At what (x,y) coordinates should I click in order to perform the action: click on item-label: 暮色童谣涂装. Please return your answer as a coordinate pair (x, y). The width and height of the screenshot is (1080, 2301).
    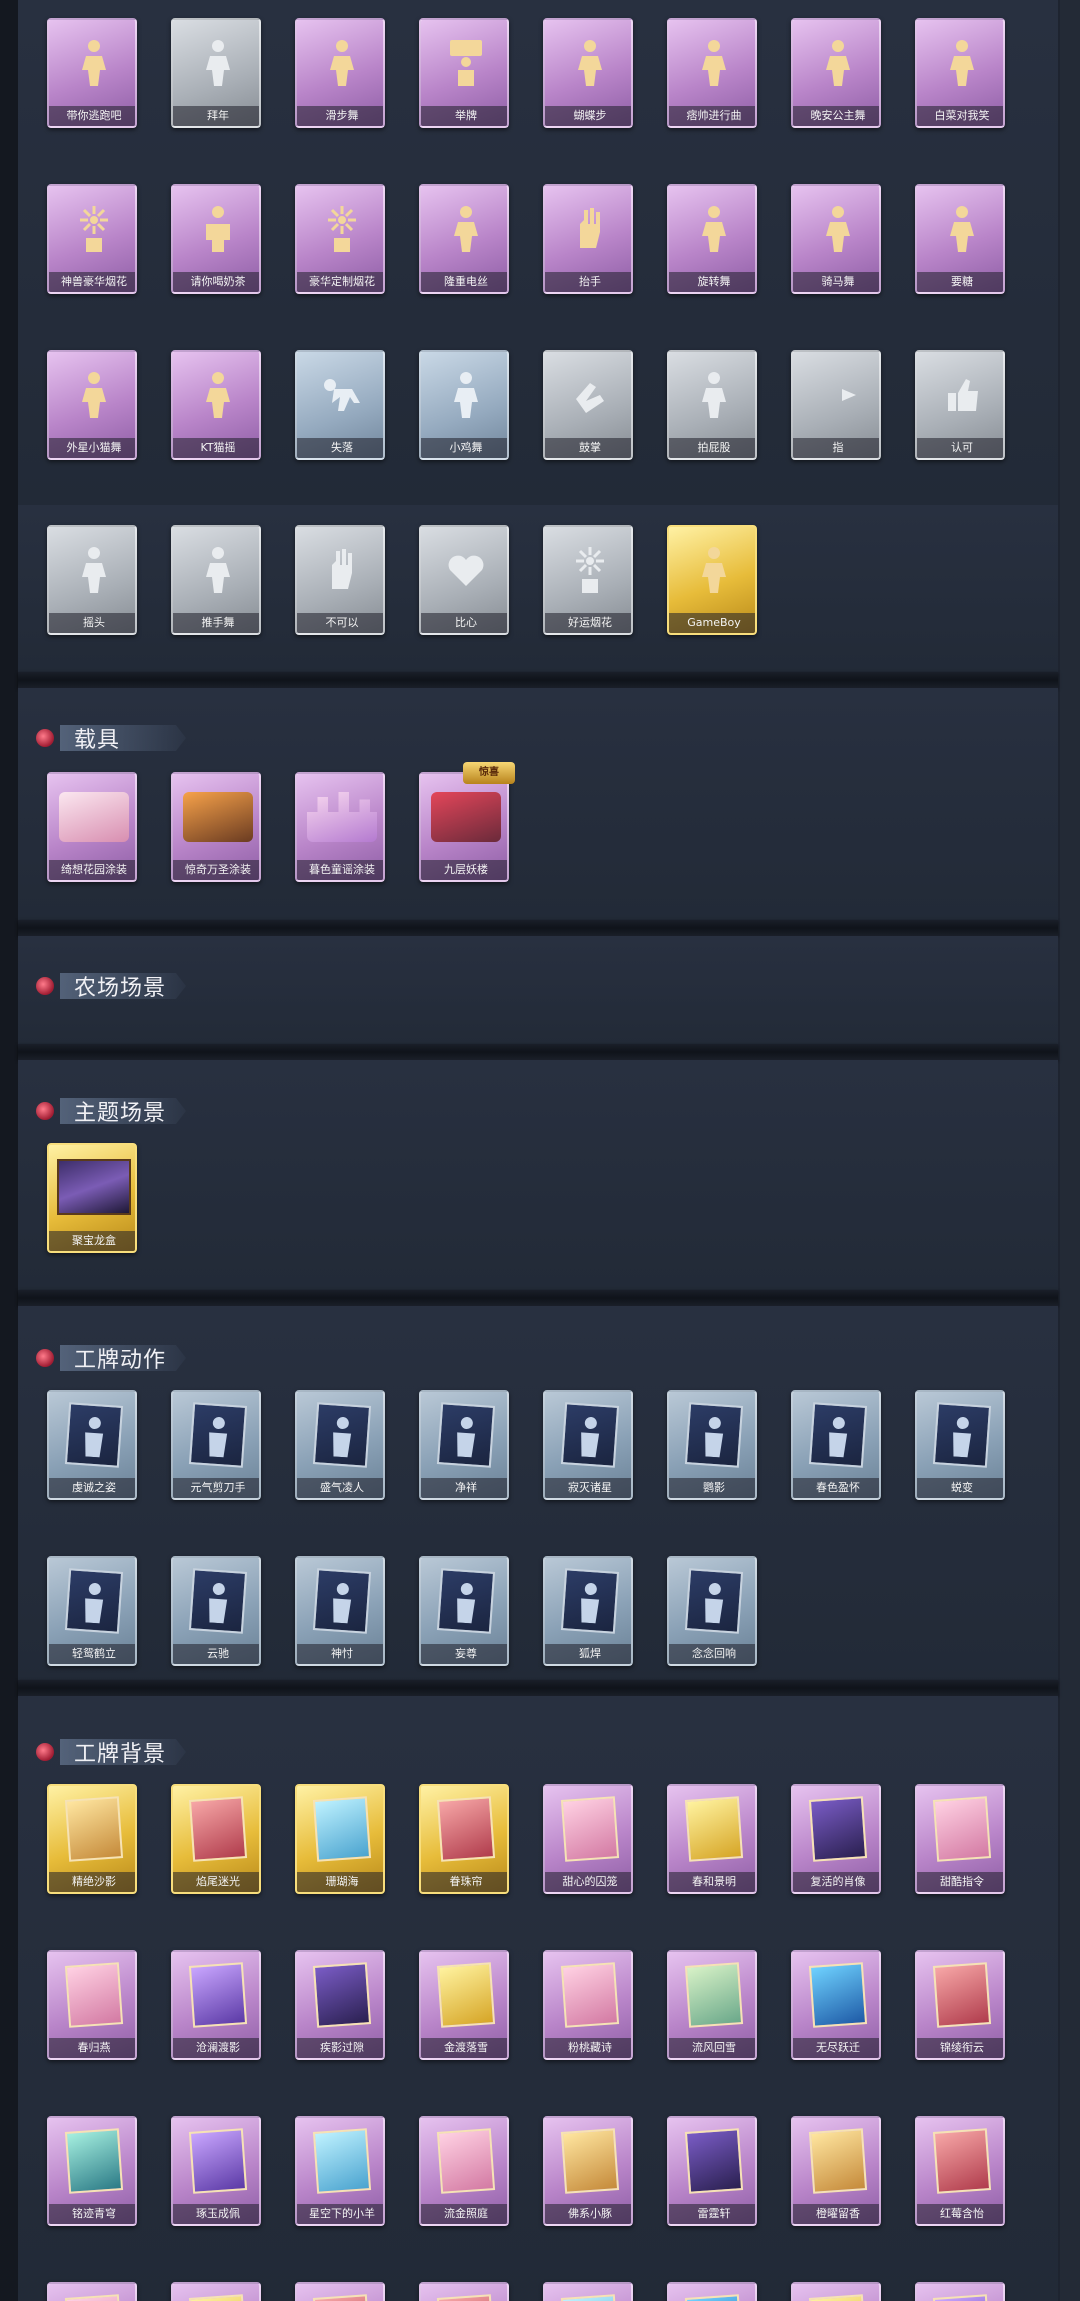
    Looking at the image, I should click on (340, 870).